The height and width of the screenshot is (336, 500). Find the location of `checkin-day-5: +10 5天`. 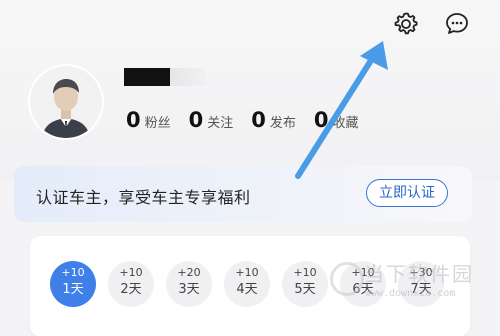

checkin-day-5: +10 5天 is located at coordinates (305, 284).